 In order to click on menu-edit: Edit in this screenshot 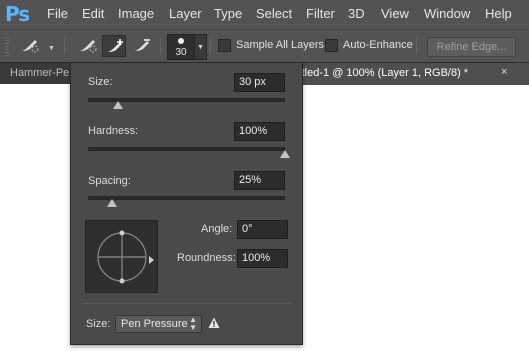, I will do `click(93, 13)`.